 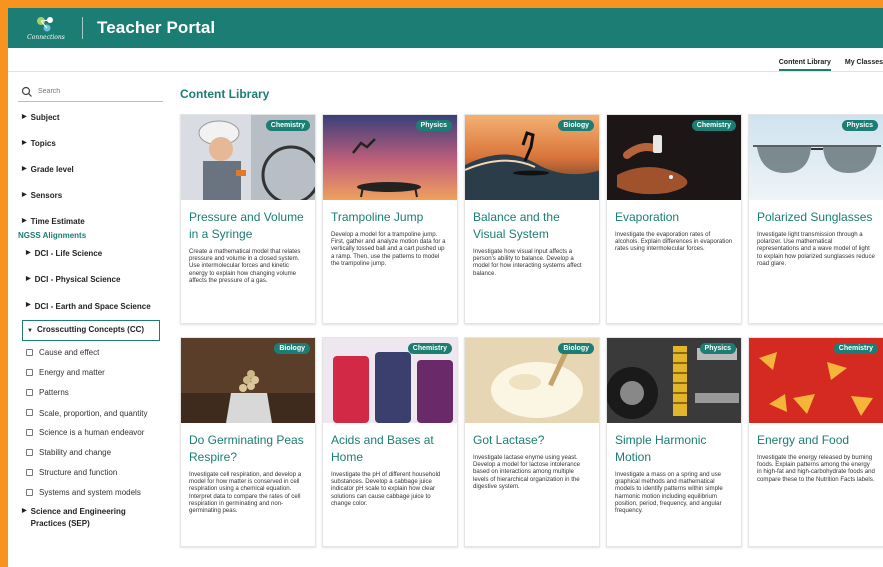 I want to click on card-title: Polarized Sunglasses, so click(x=816, y=213).